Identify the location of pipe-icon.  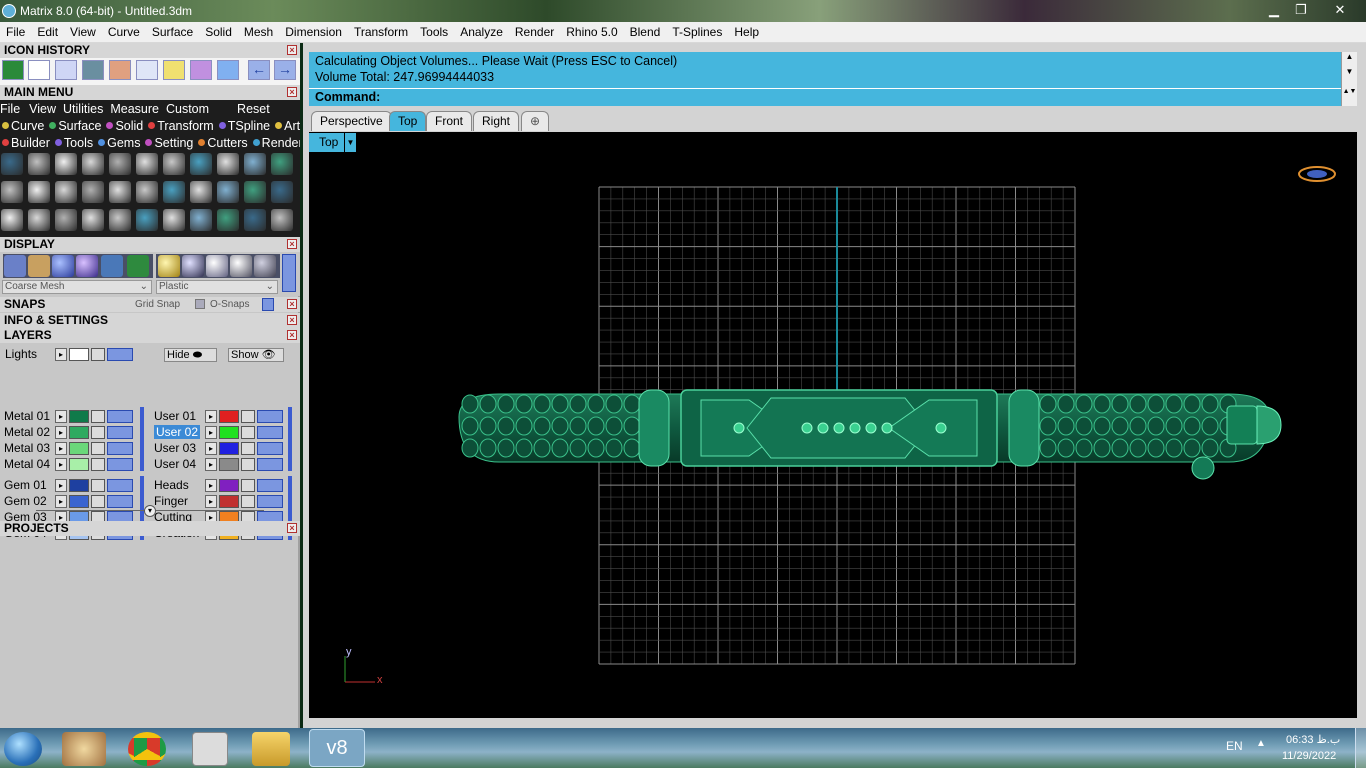
(39, 164).